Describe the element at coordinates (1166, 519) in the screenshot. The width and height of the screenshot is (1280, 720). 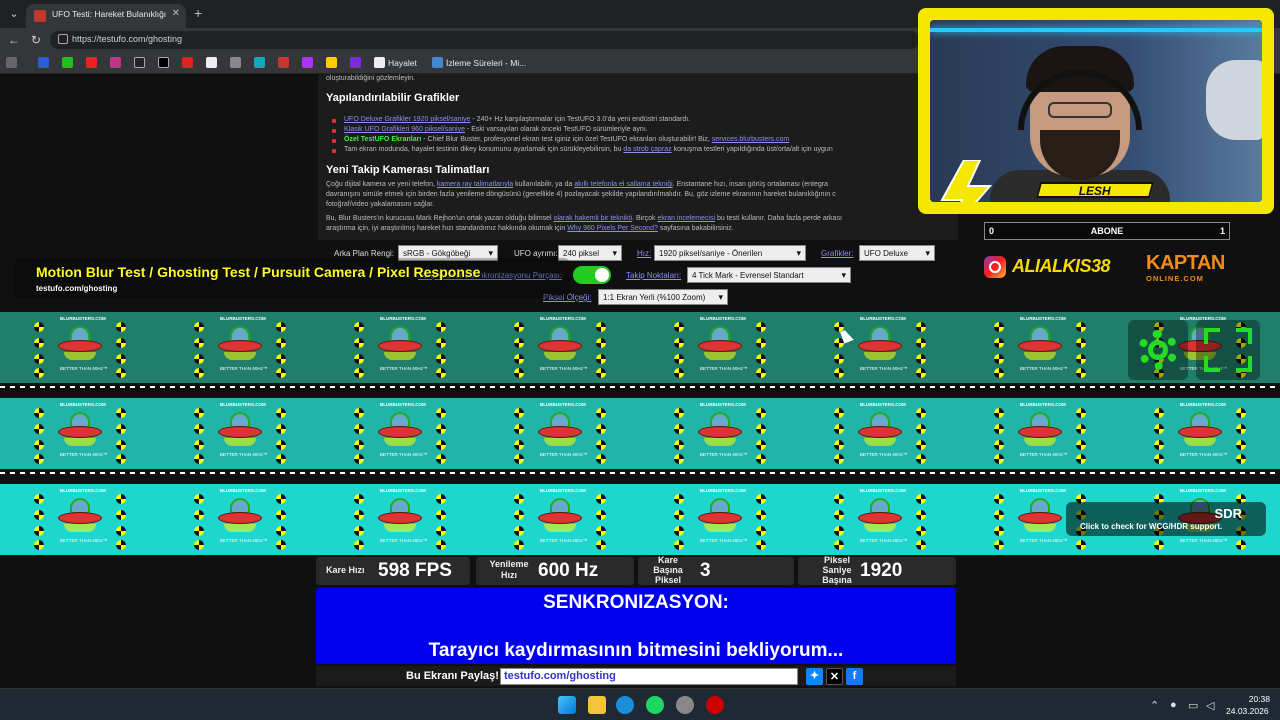
I see `sdr-hdr-check-button: SDR Click to check for WCG/HDR support.` at that location.